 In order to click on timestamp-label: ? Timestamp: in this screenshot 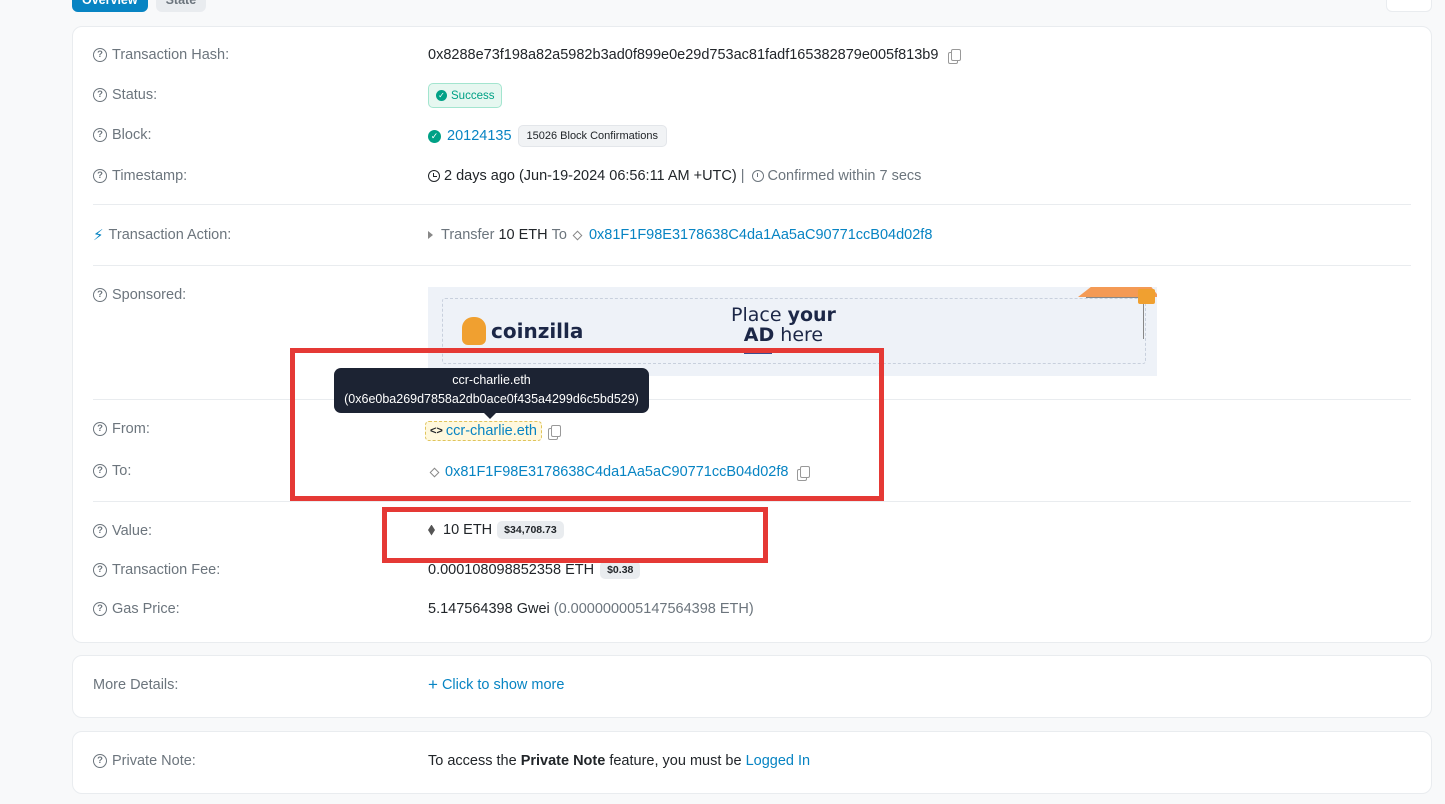, I will do `click(140, 176)`.